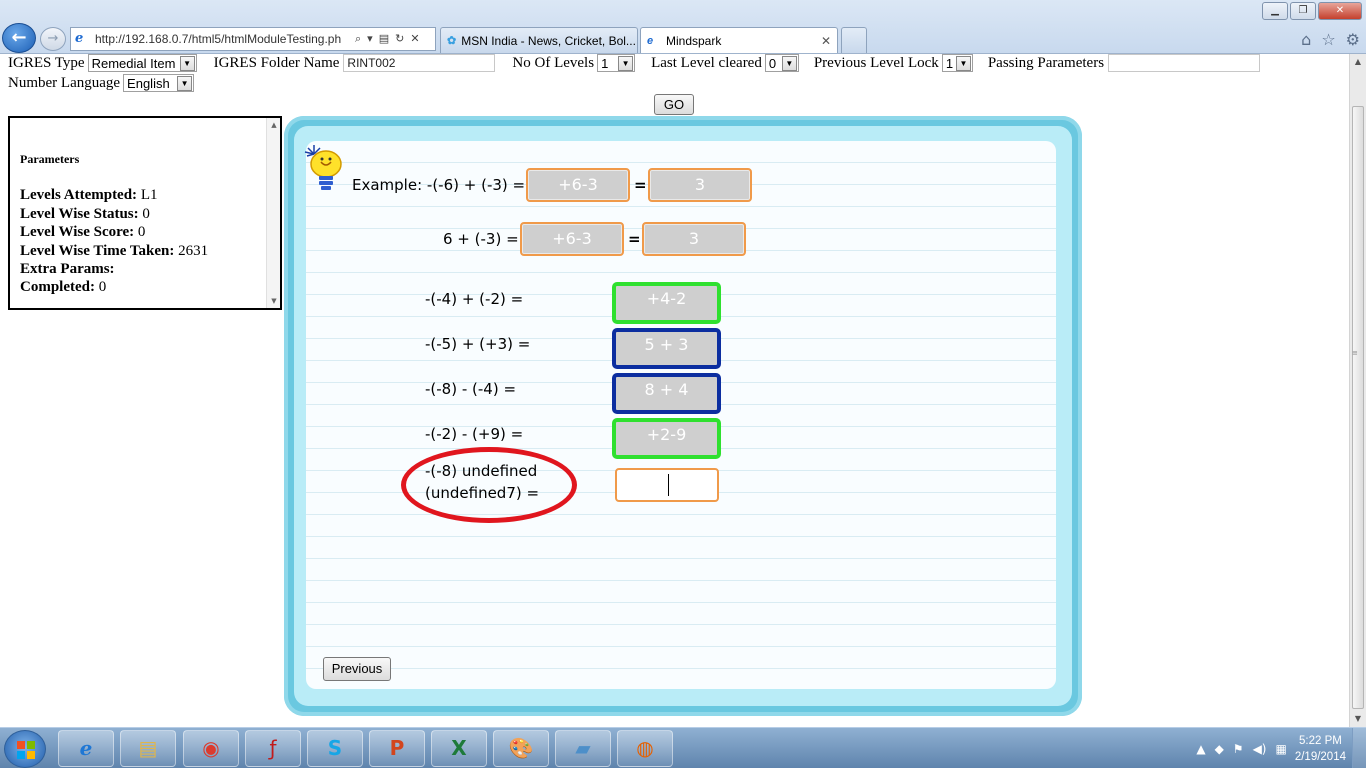 The height and width of the screenshot is (768, 1366). Describe the element at coordinates (1303, 11) in the screenshot. I see `restore-button: ❐` at that location.